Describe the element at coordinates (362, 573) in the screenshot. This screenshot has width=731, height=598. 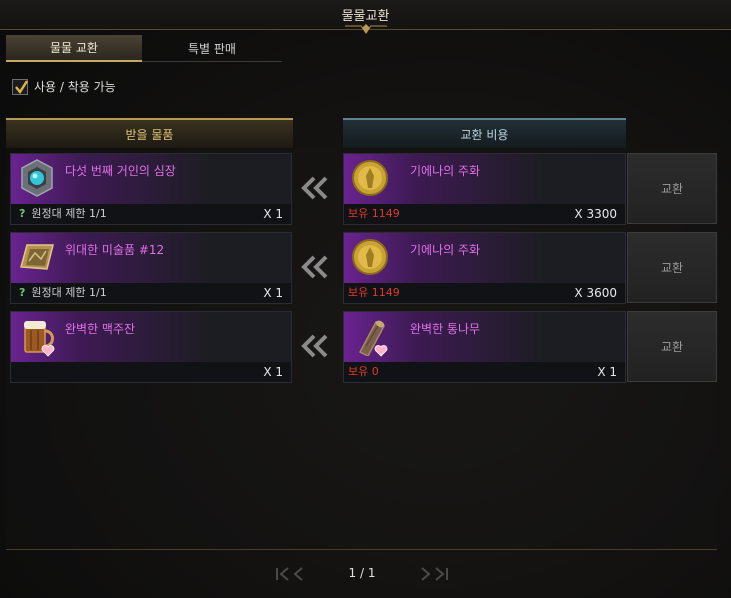
I see `page-indicator: 1 / 1` at that location.